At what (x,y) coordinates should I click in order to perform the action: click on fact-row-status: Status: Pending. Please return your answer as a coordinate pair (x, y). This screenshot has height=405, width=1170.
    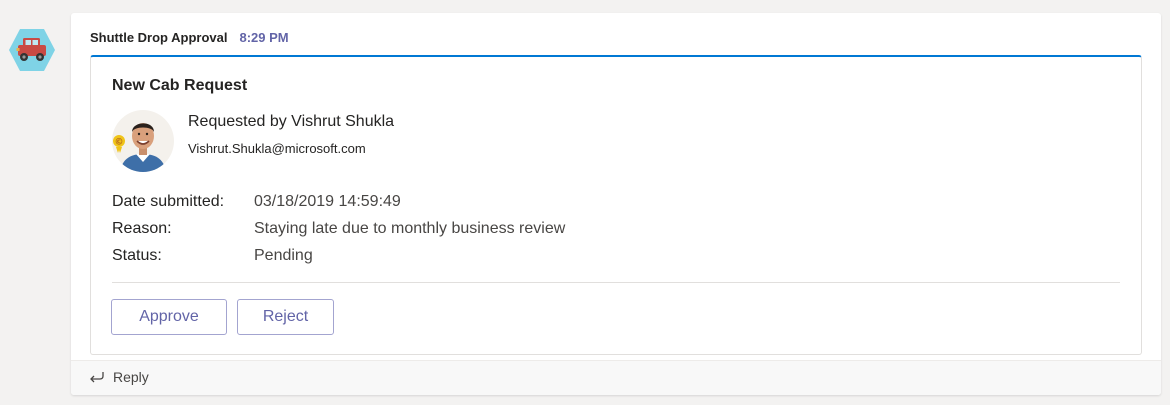
    Looking at the image, I should click on (338, 255).